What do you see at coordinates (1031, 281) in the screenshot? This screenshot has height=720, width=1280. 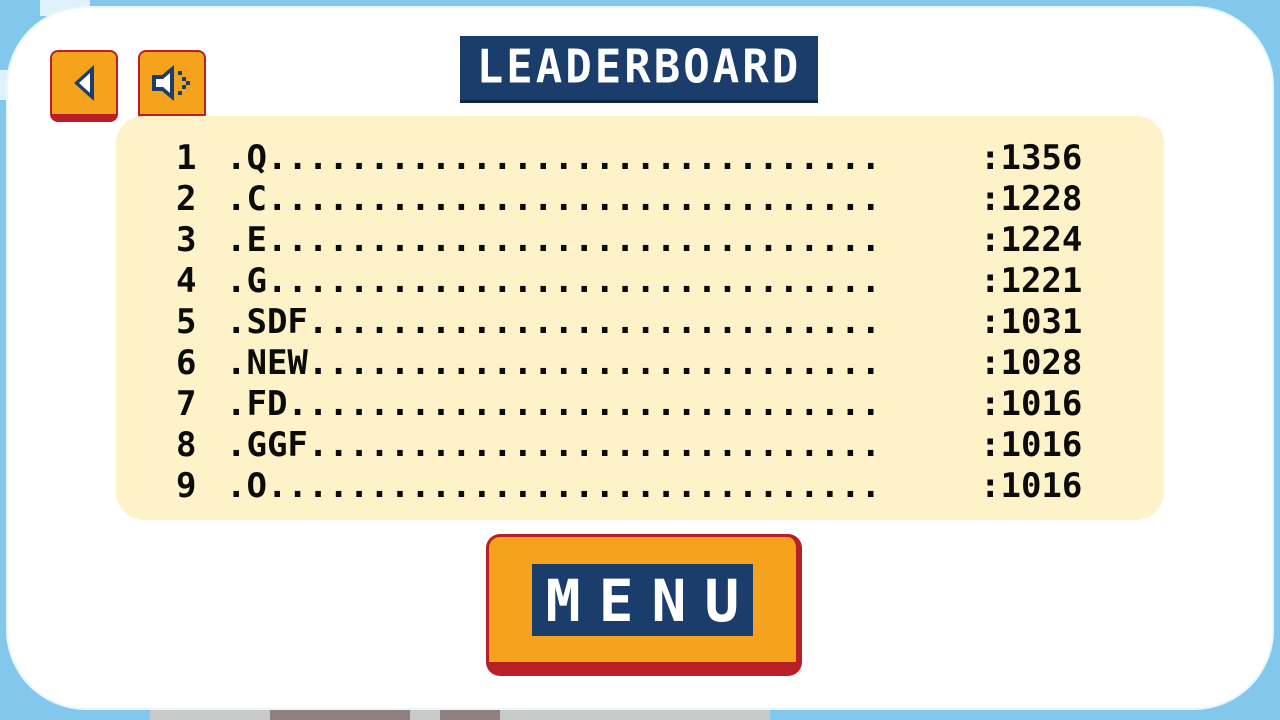 I see `player-score: :1221` at bounding box center [1031, 281].